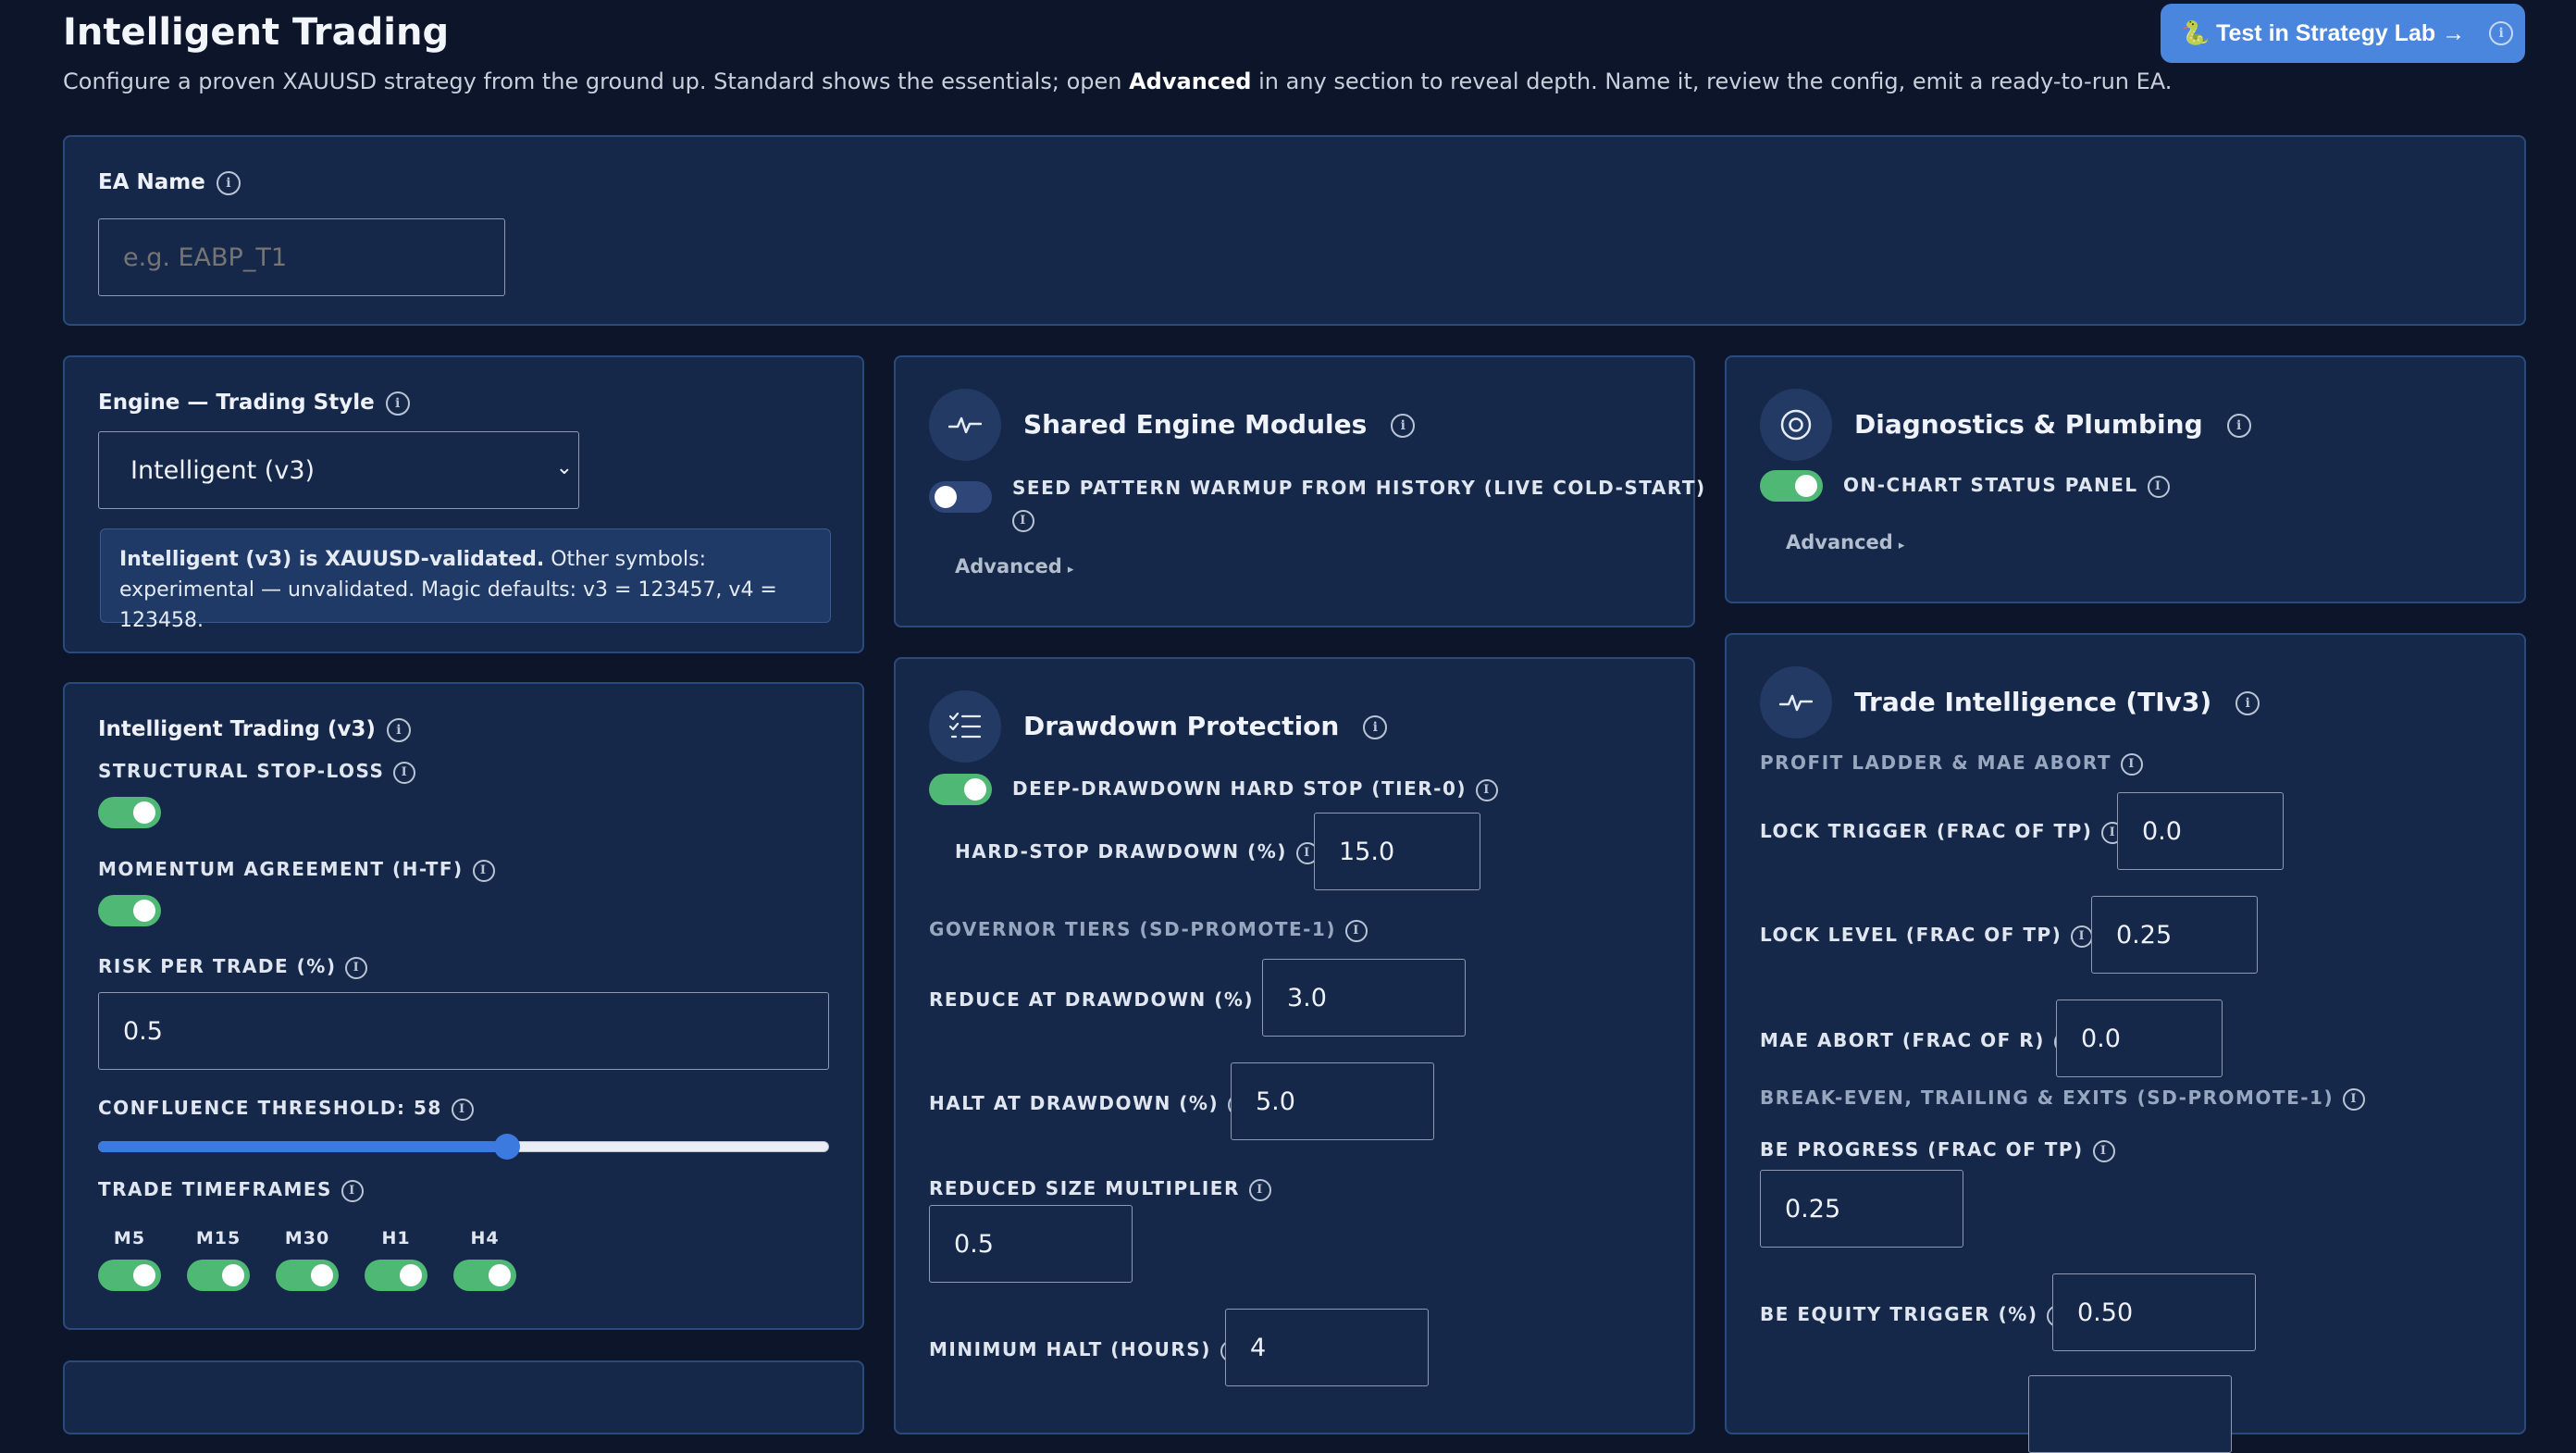 This screenshot has width=2576, height=1453. Describe the element at coordinates (396, 1238) in the screenshot. I see `timeframe-label-h1: H1` at that location.